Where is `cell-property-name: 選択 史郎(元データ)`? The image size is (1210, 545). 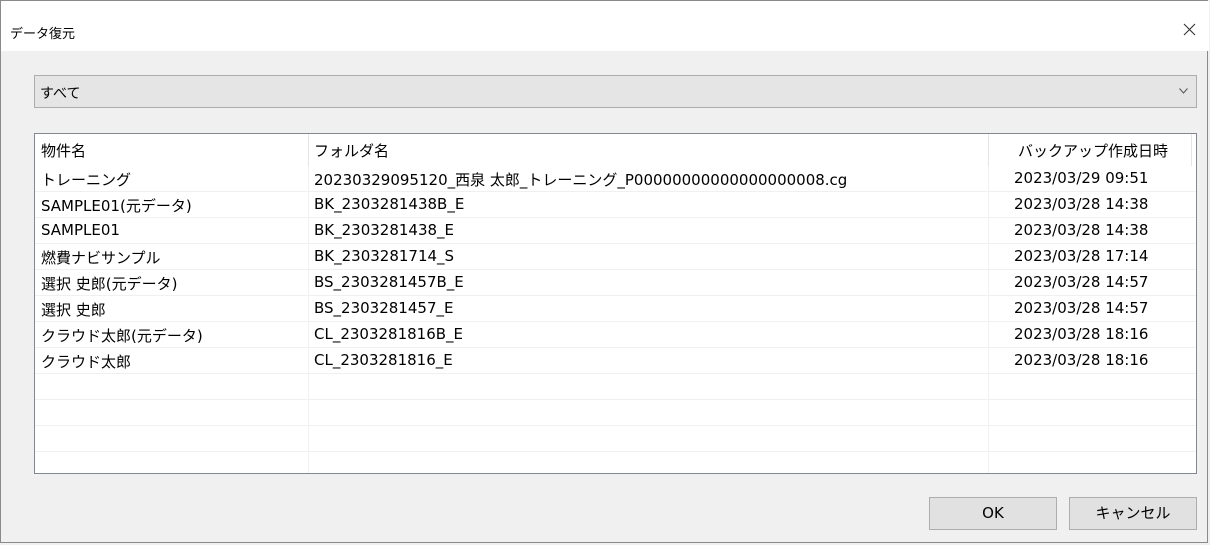
cell-property-name: 選択 史郎(元データ) is located at coordinates (109, 284).